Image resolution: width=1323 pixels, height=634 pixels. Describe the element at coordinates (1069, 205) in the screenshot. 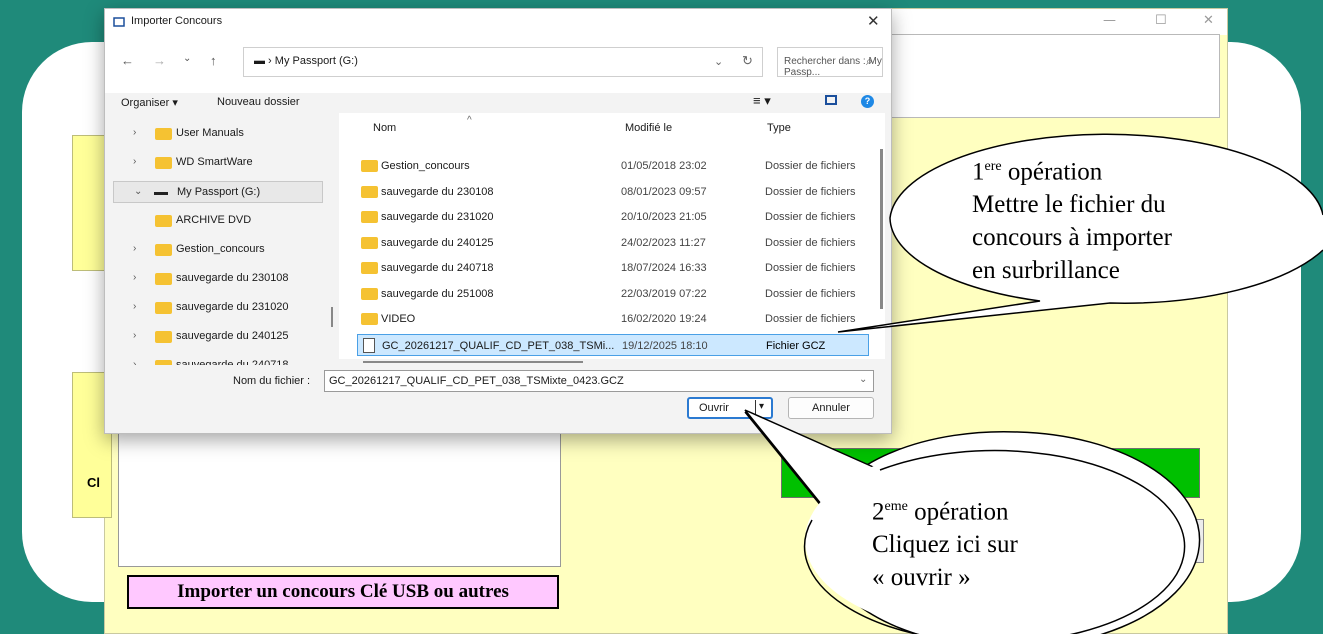

I see `callout-1-line-1: Mettre le fichier du` at that location.